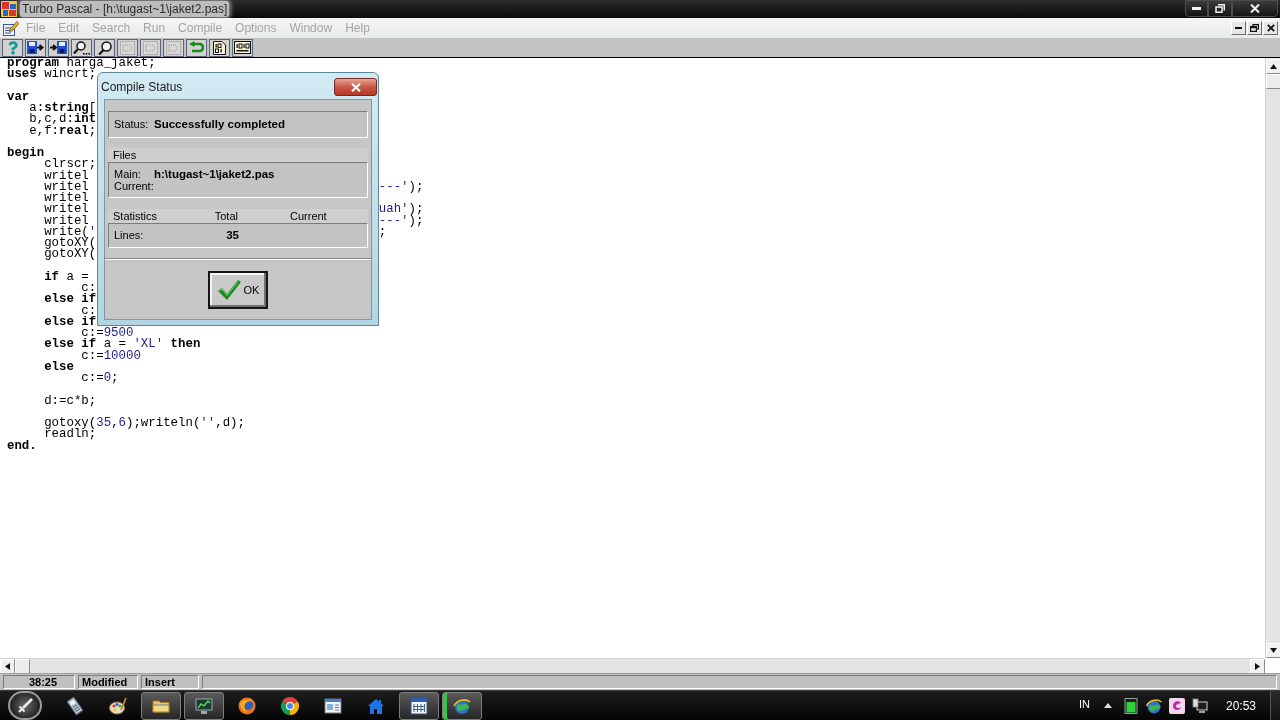  I want to click on swirl-icon, so click(1176, 705).